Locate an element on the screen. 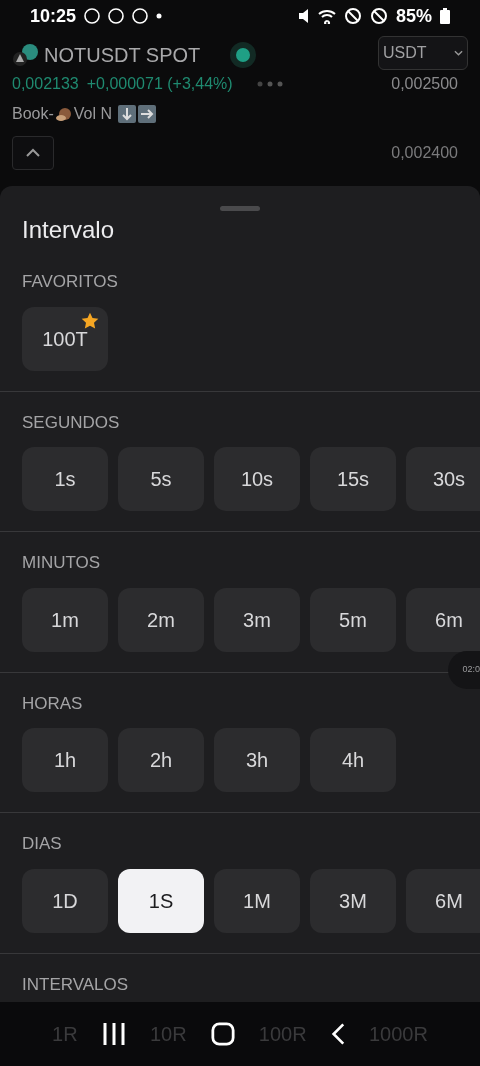 Image resolution: width=480 pixels, height=1066 pixels. interval-option: 3m is located at coordinates (257, 619).